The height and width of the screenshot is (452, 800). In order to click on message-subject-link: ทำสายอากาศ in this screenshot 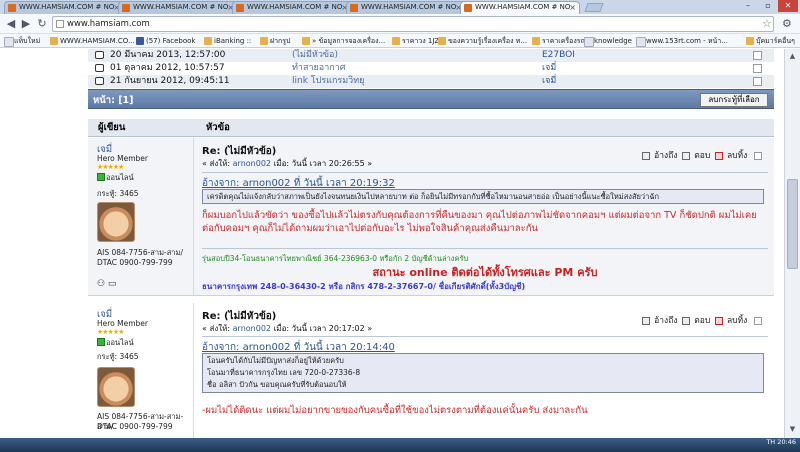, I will do `click(318, 68)`.